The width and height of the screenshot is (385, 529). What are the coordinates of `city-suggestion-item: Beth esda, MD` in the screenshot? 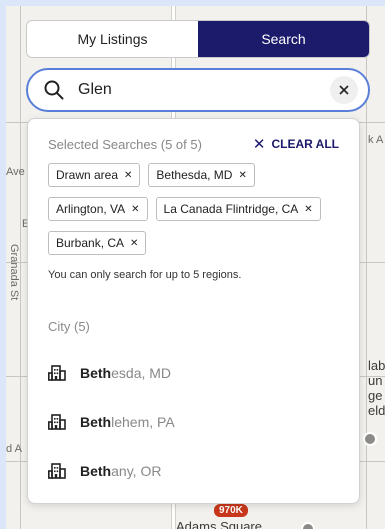 It's located at (193, 372).